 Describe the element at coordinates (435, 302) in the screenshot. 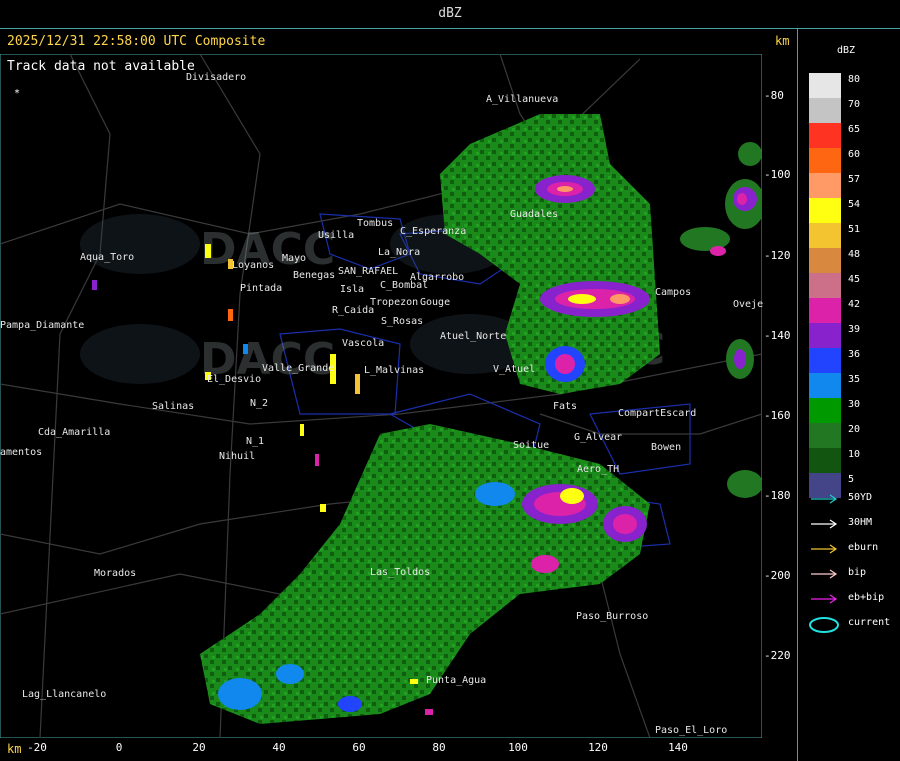

I see `place-label: Gouge` at that location.